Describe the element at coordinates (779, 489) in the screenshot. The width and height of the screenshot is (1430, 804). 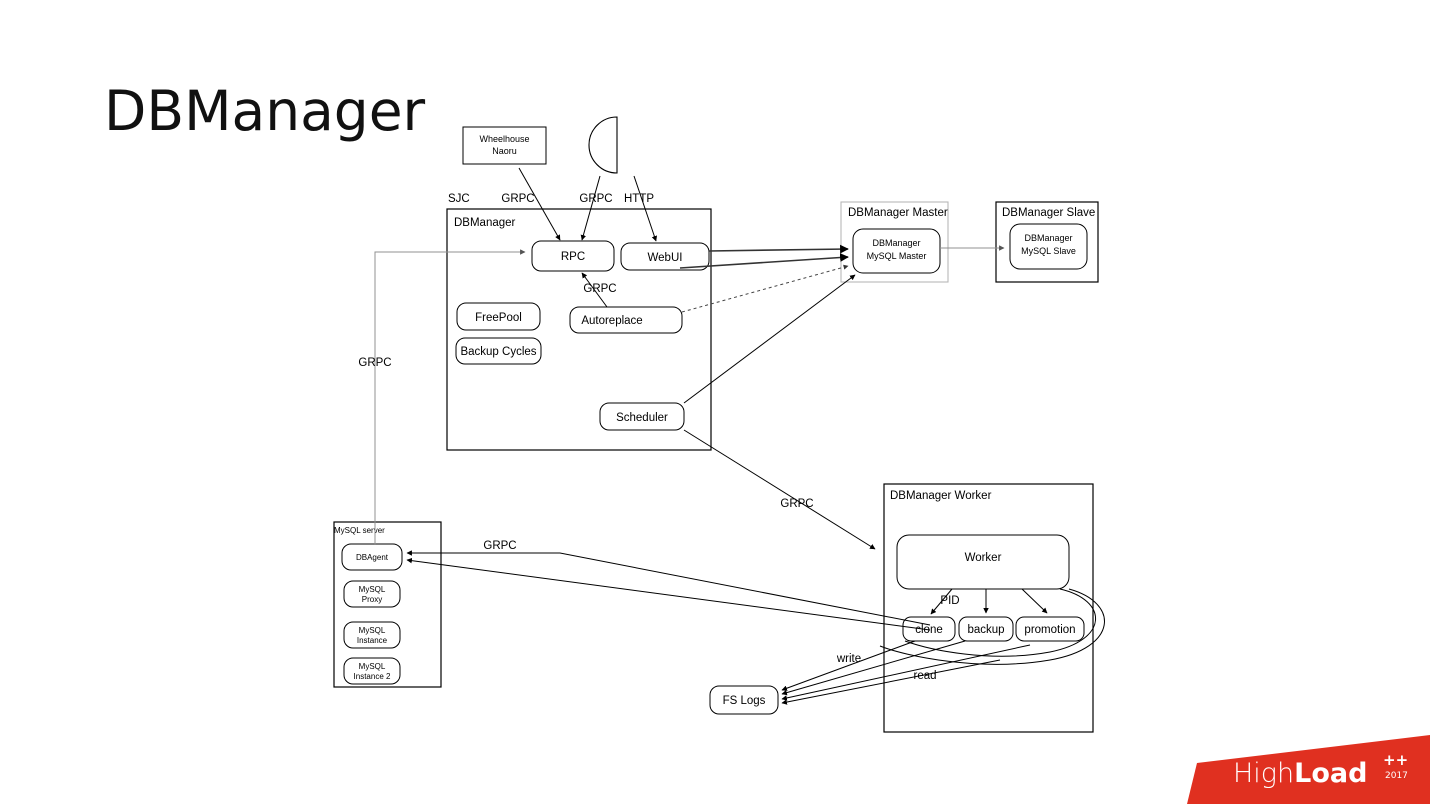
I see `edge-scheduler-to-worker` at that location.